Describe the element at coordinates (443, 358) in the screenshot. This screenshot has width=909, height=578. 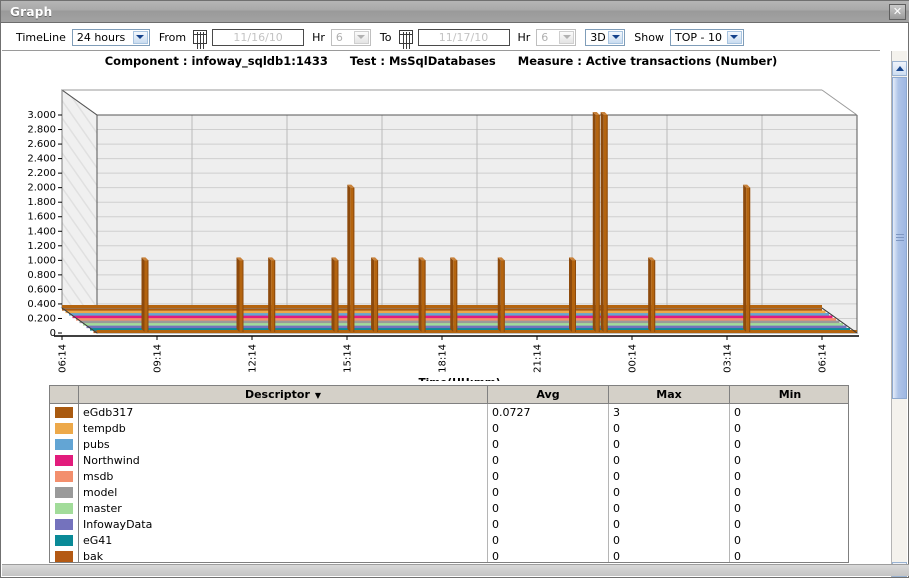
I see `x-axis-tick-label: 18:14` at that location.